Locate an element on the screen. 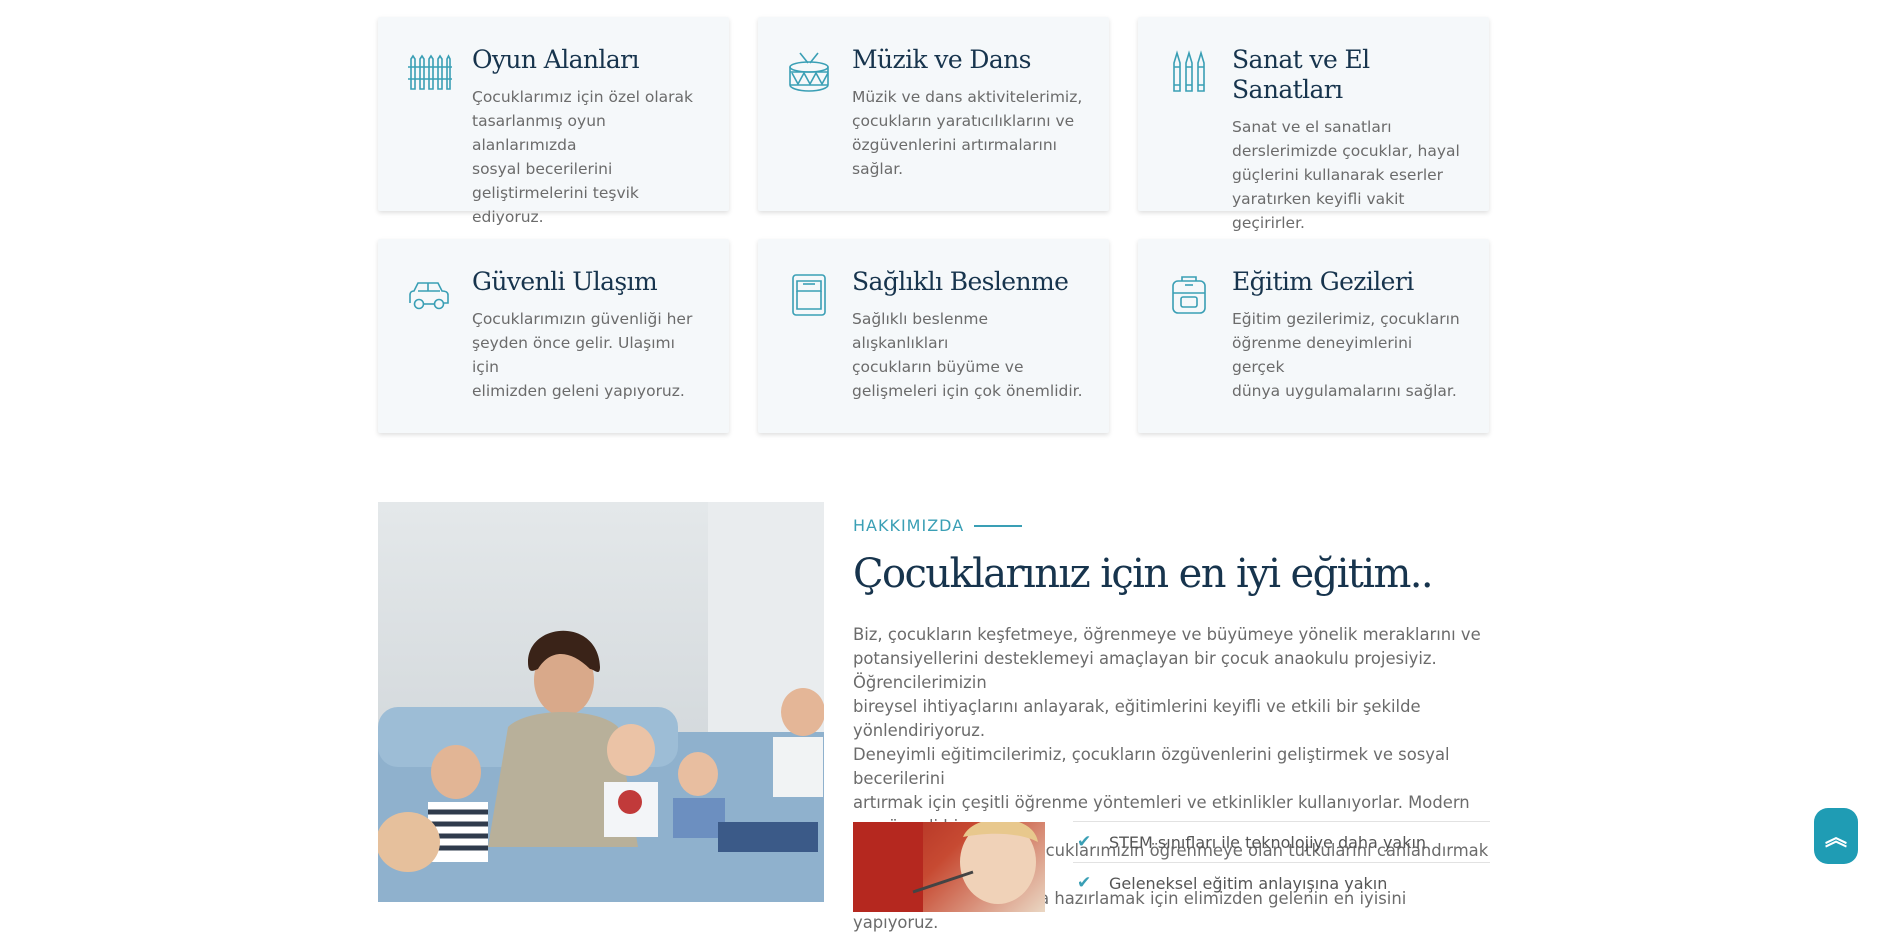 This screenshot has height=935, width=1878. service-title: Oyun Alanları is located at coordinates (555, 59).